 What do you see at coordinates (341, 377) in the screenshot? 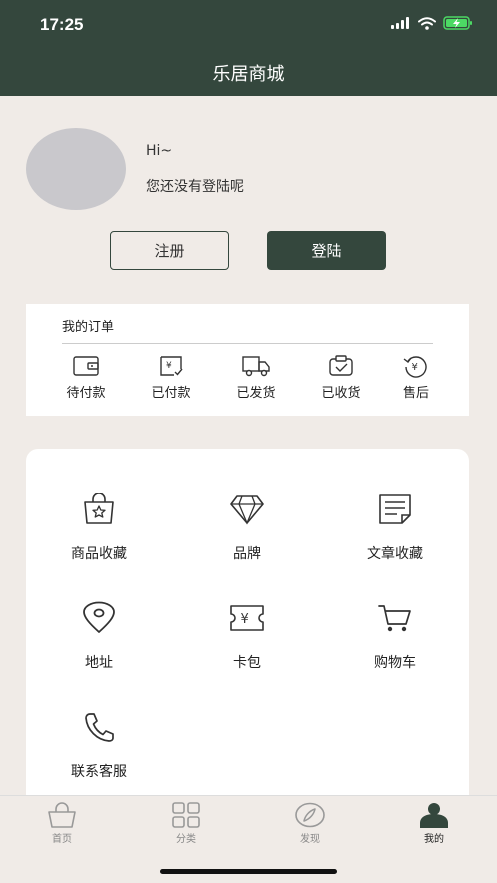
I see `order-received: 已收货` at bounding box center [341, 377].